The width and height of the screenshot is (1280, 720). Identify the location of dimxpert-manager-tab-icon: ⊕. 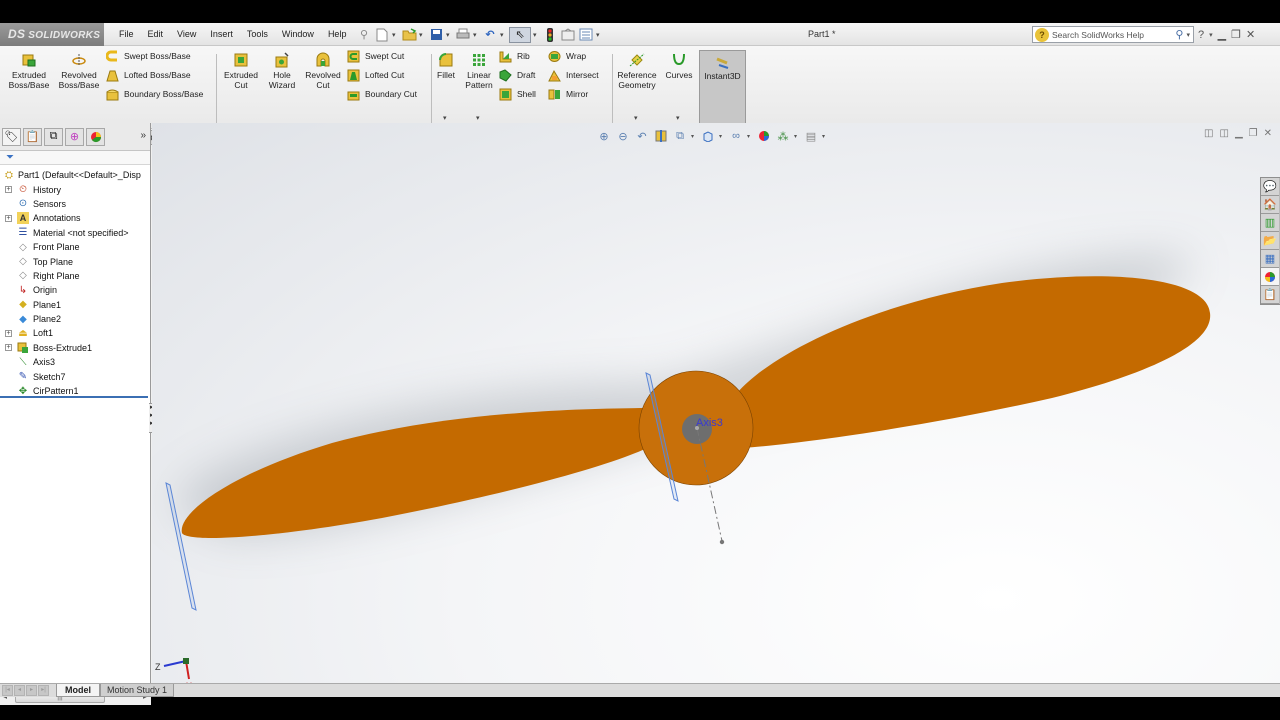
(74, 136).